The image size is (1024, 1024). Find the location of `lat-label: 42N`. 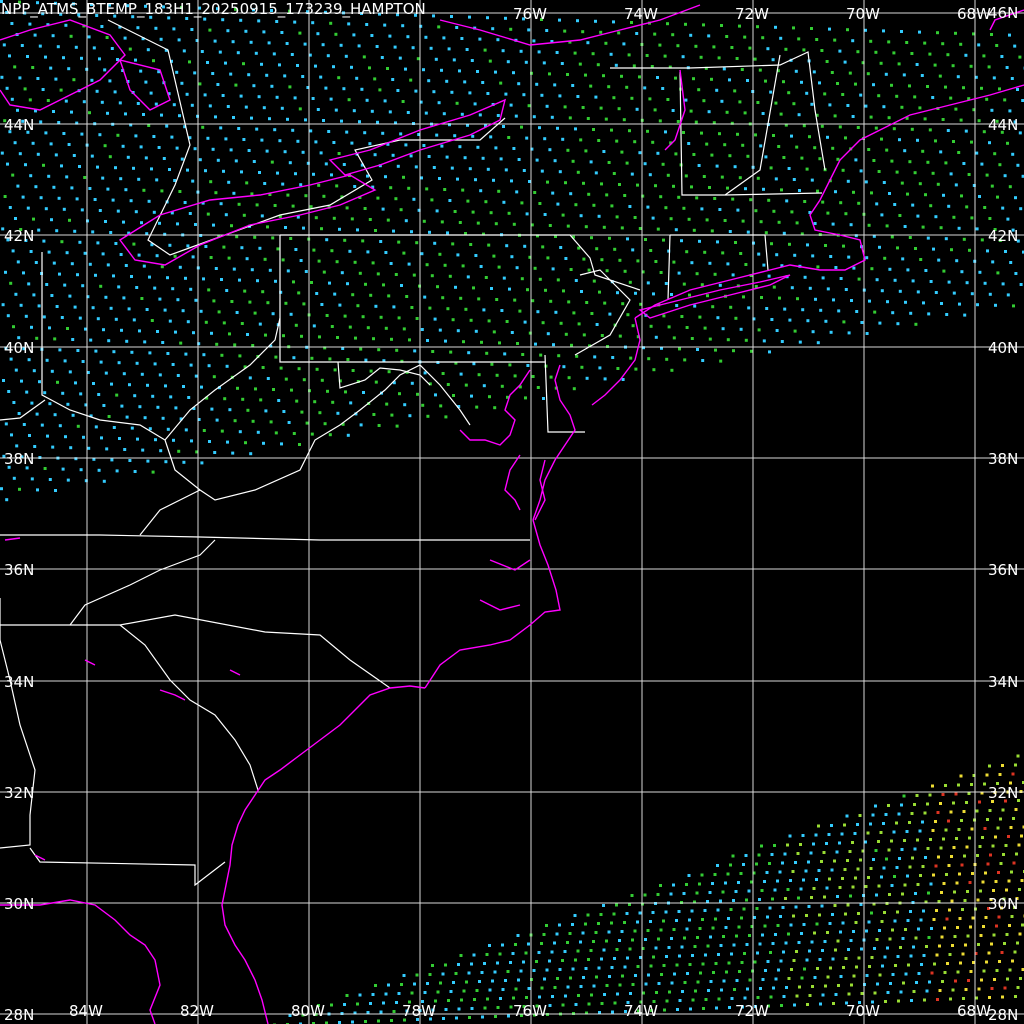

lat-label: 42N is located at coordinates (1003, 236).